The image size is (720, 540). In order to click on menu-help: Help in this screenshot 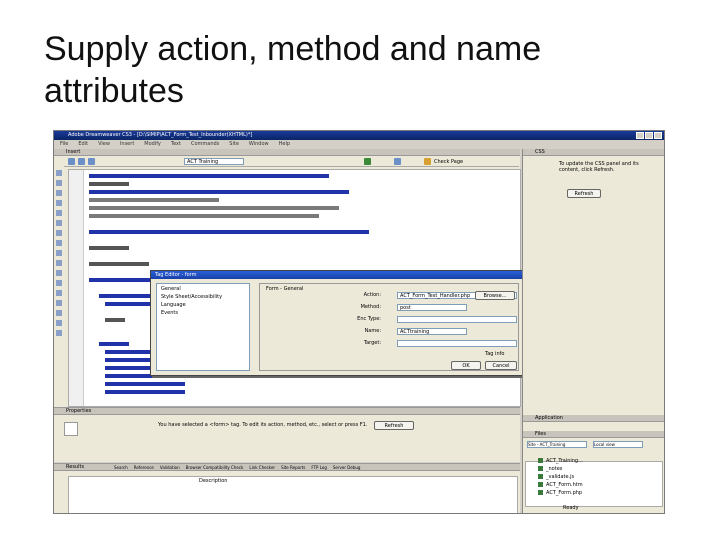, I will do `click(284, 144)`.